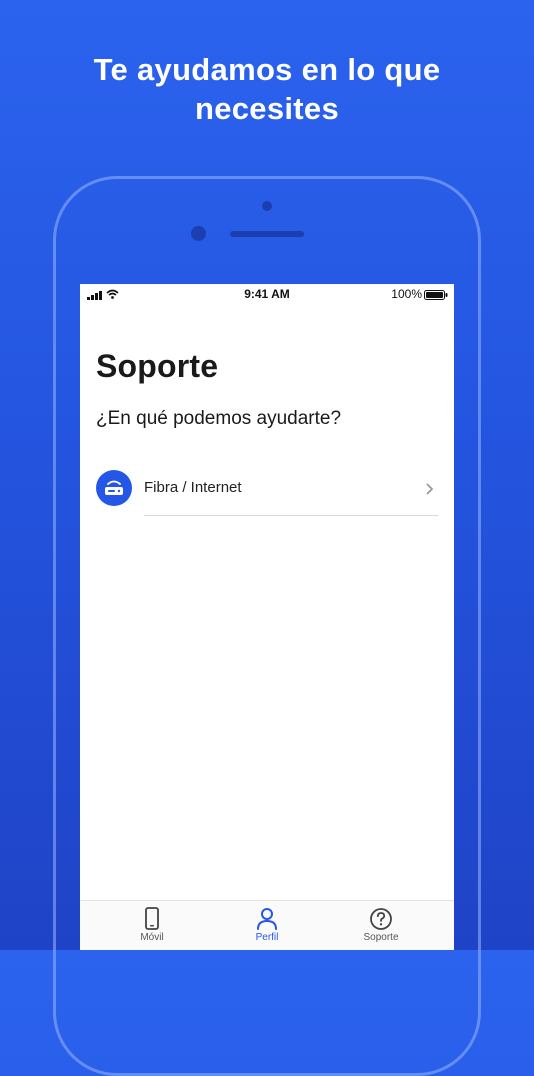 Image resolution: width=534 pixels, height=1076 pixels. I want to click on tab-bar: Móvil Perfil Soporte, so click(267, 925).